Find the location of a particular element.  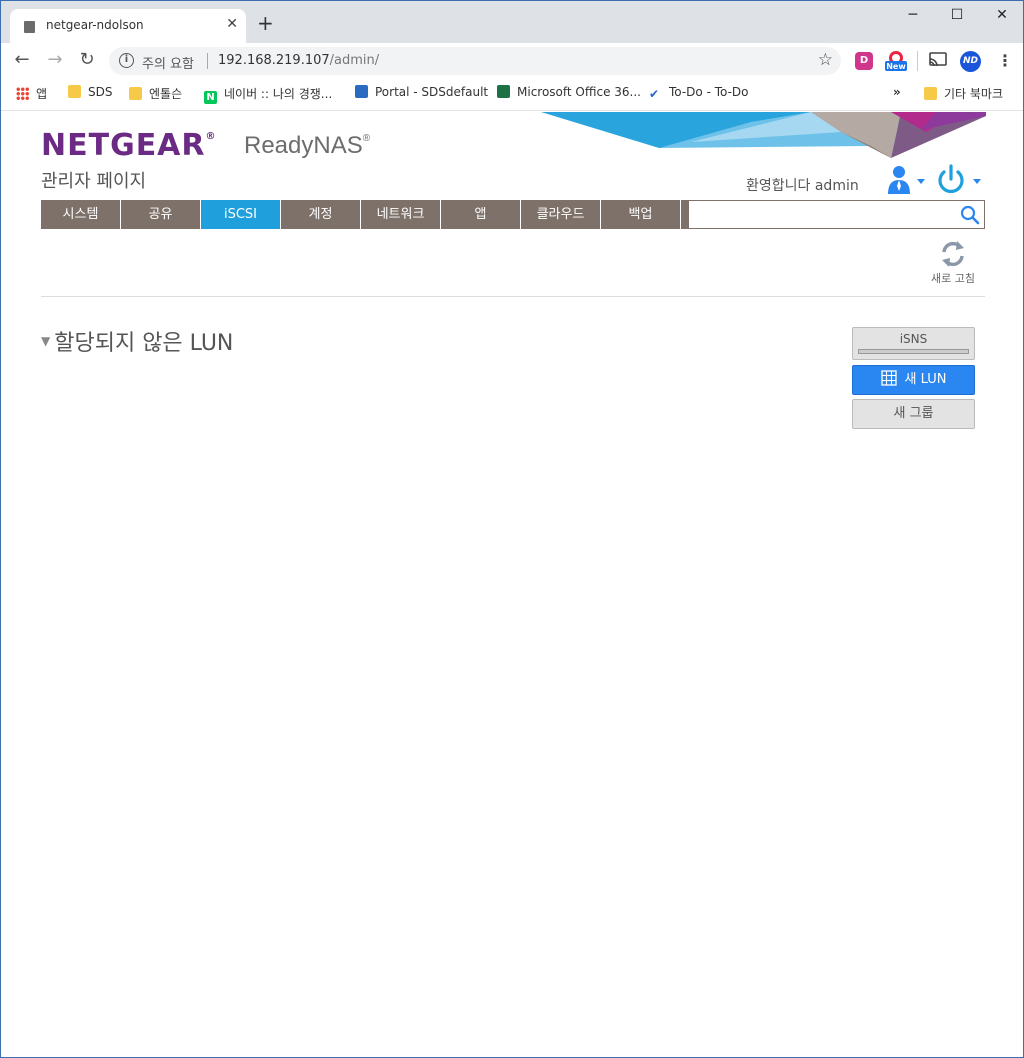

isns-label: iSNS is located at coordinates (913, 339).